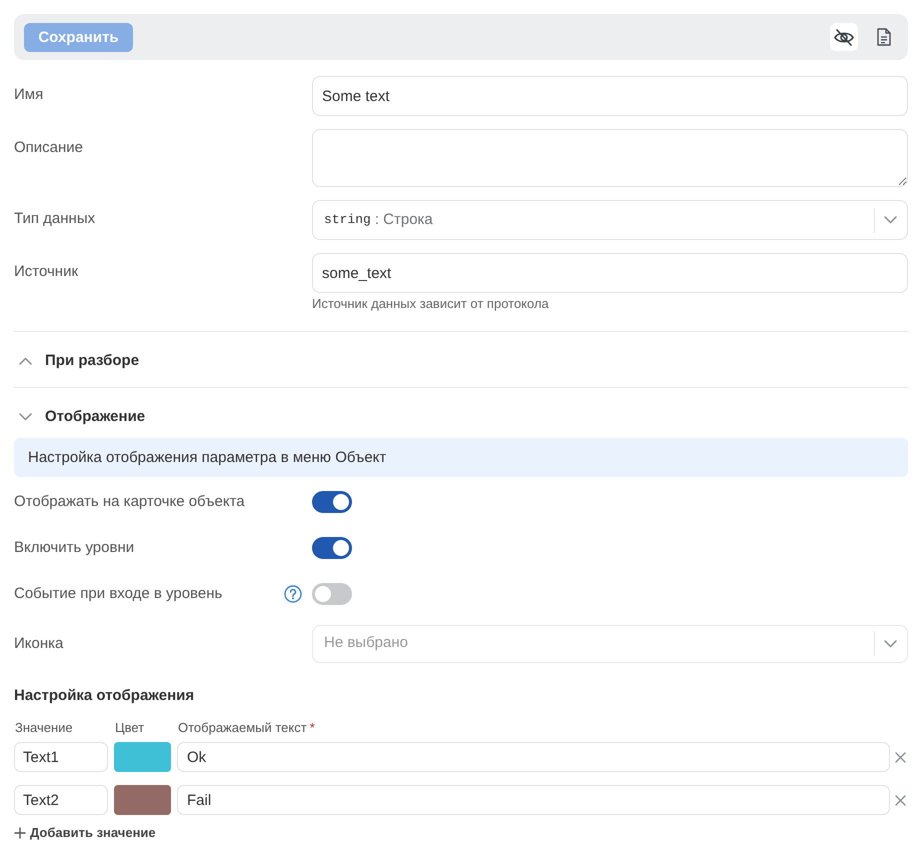 The height and width of the screenshot is (846, 915). What do you see at coordinates (312, 728) in the screenshot?
I see `required-mark: *` at bounding box center [312, 728].